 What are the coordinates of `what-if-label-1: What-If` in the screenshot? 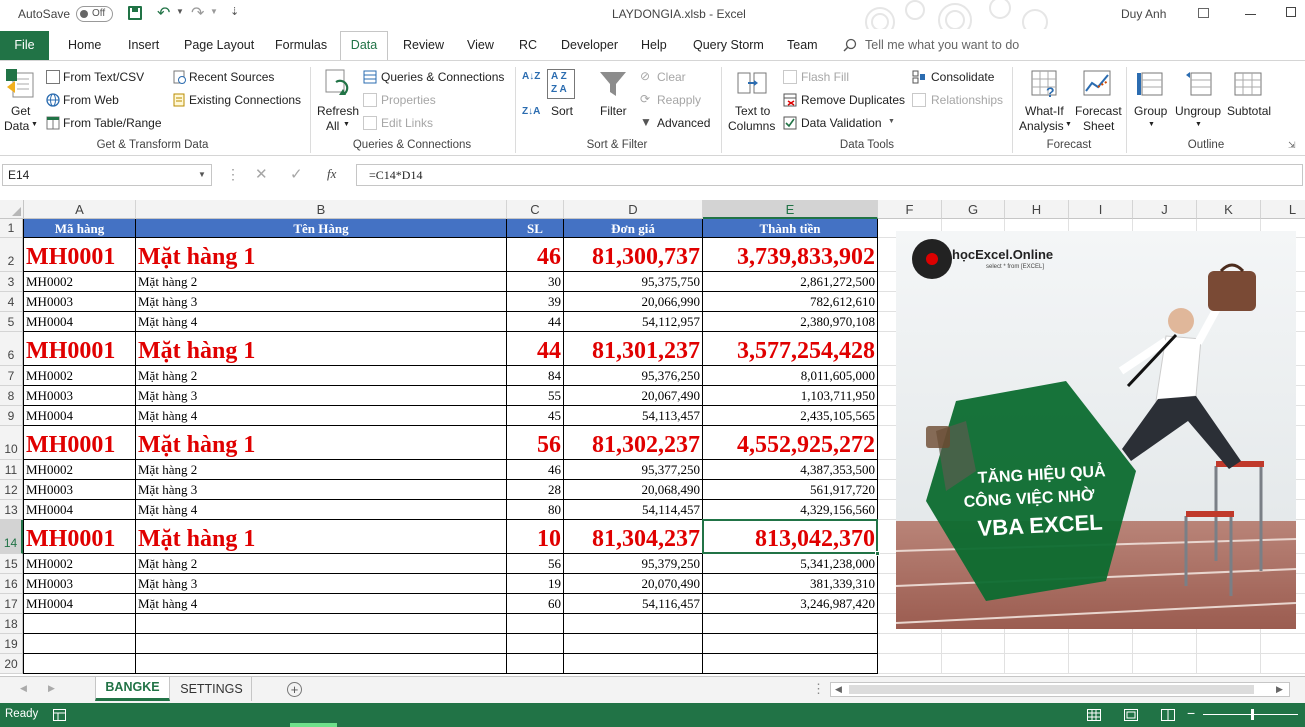 It's located at (1044, 111).